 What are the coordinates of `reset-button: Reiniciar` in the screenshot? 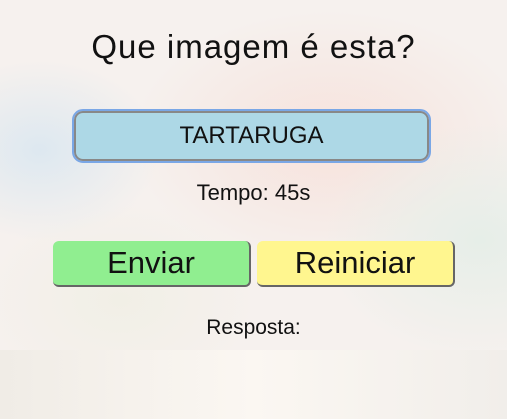 It's located at (356, 264).